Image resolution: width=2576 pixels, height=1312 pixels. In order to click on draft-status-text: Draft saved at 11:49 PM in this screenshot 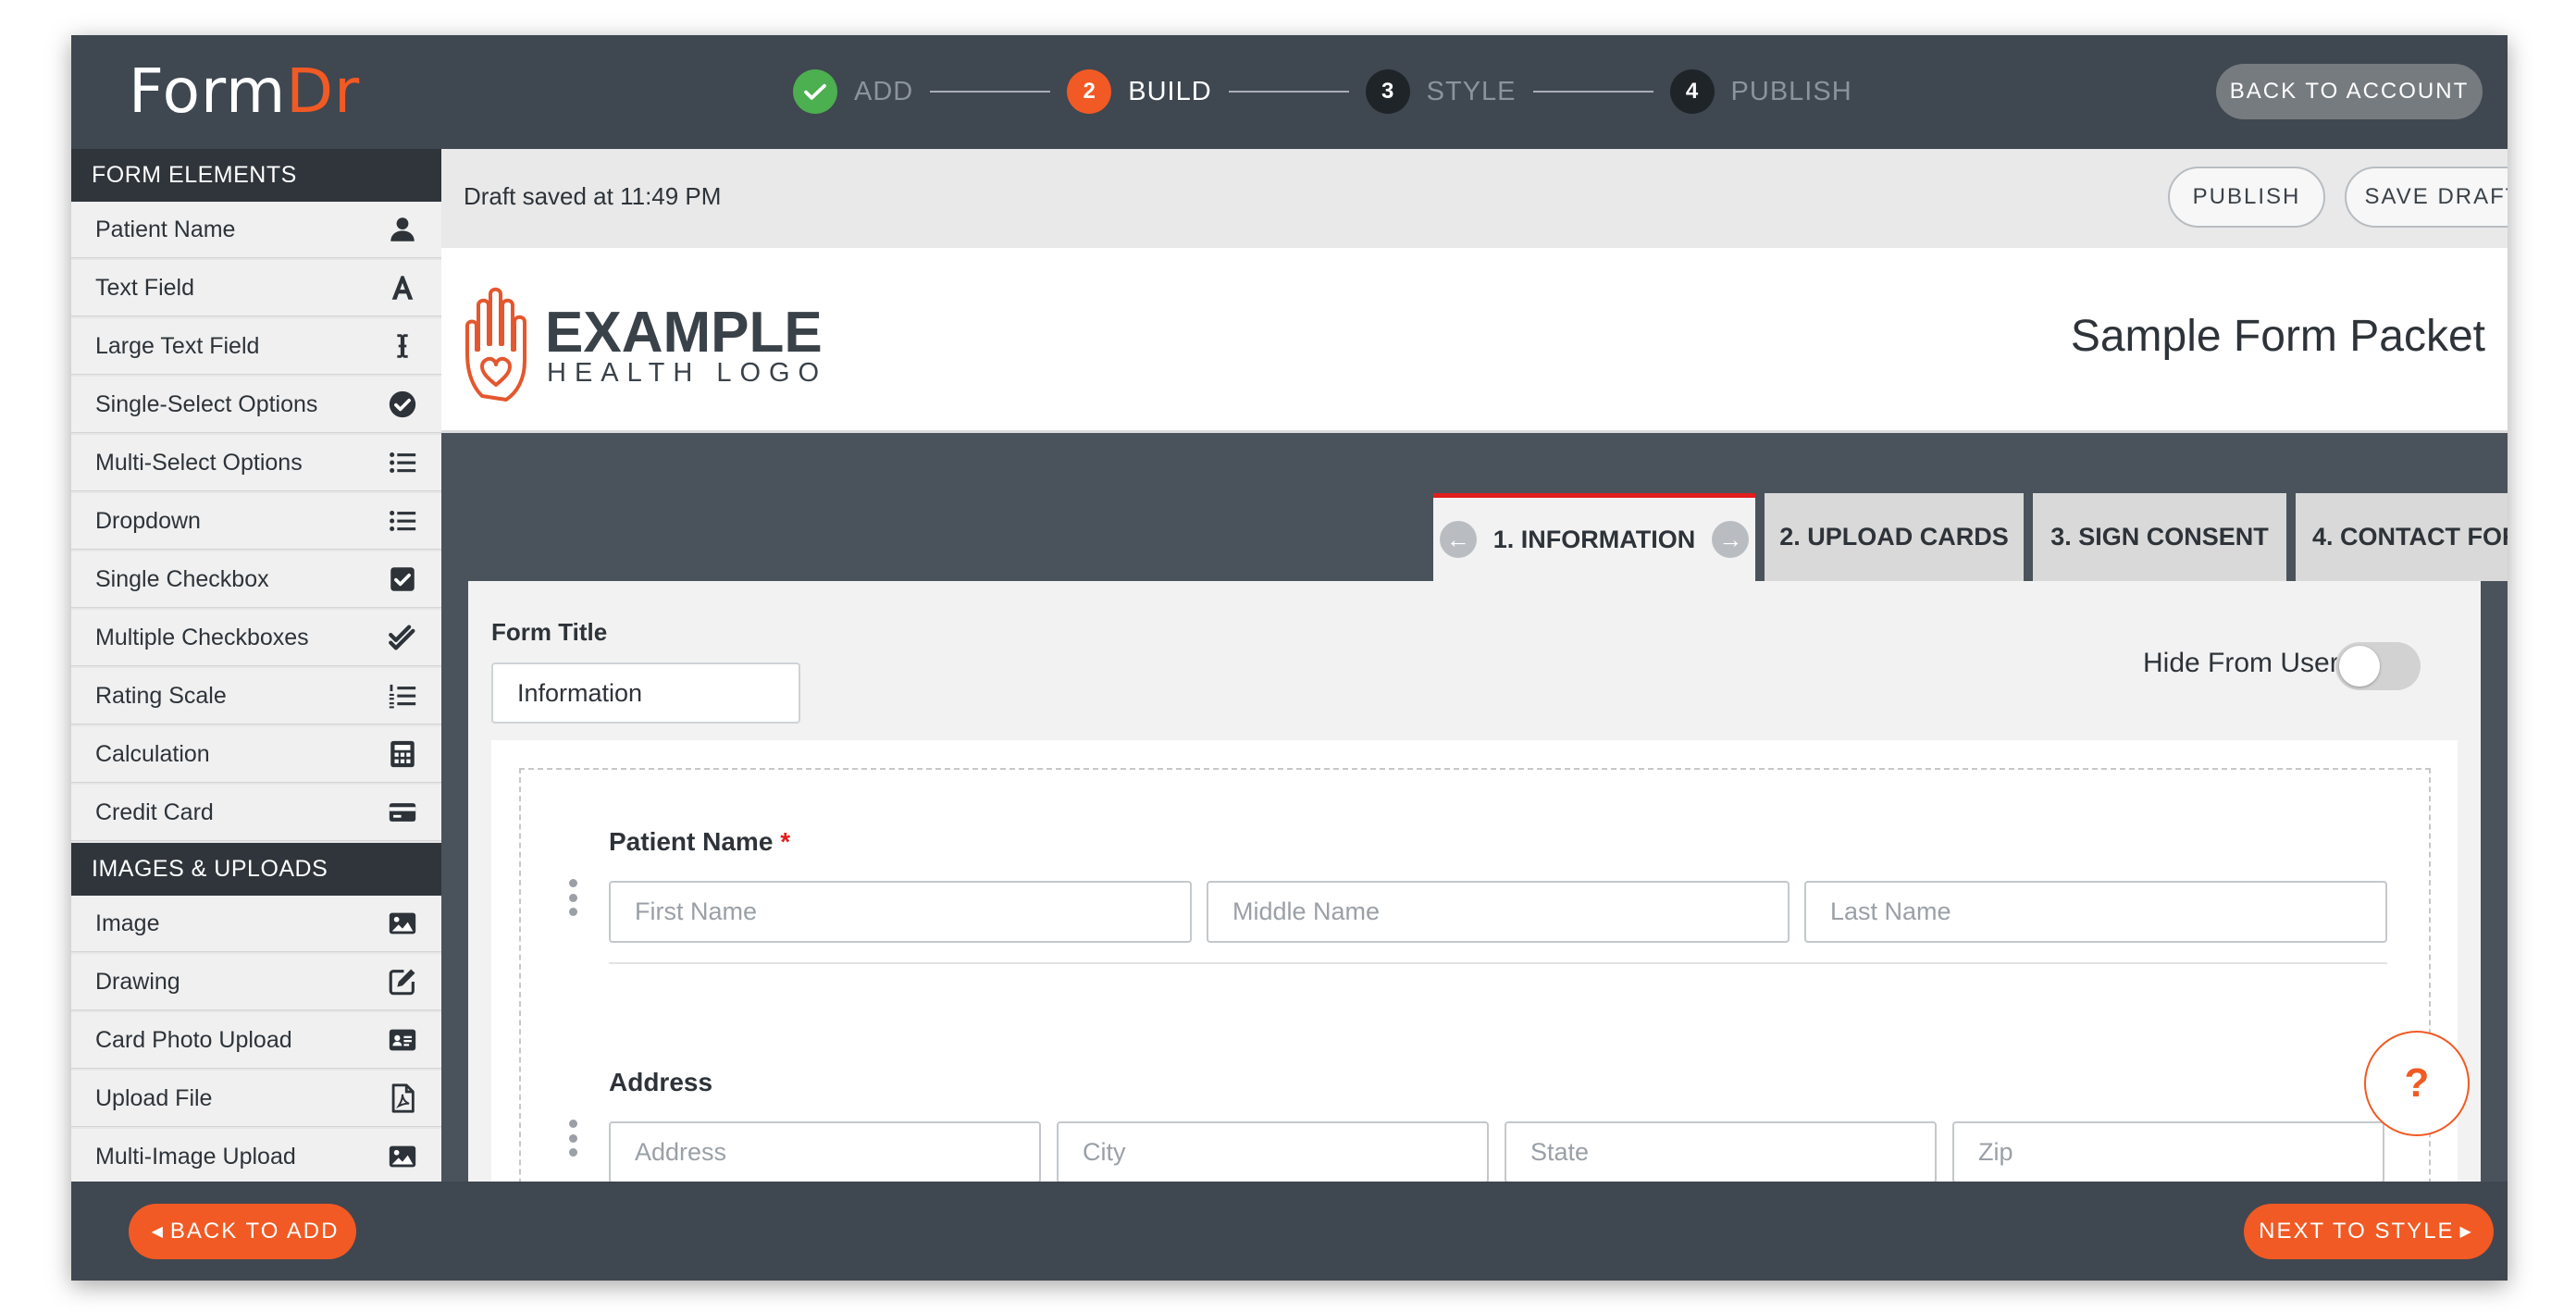, I will do `click(593, 196)`.